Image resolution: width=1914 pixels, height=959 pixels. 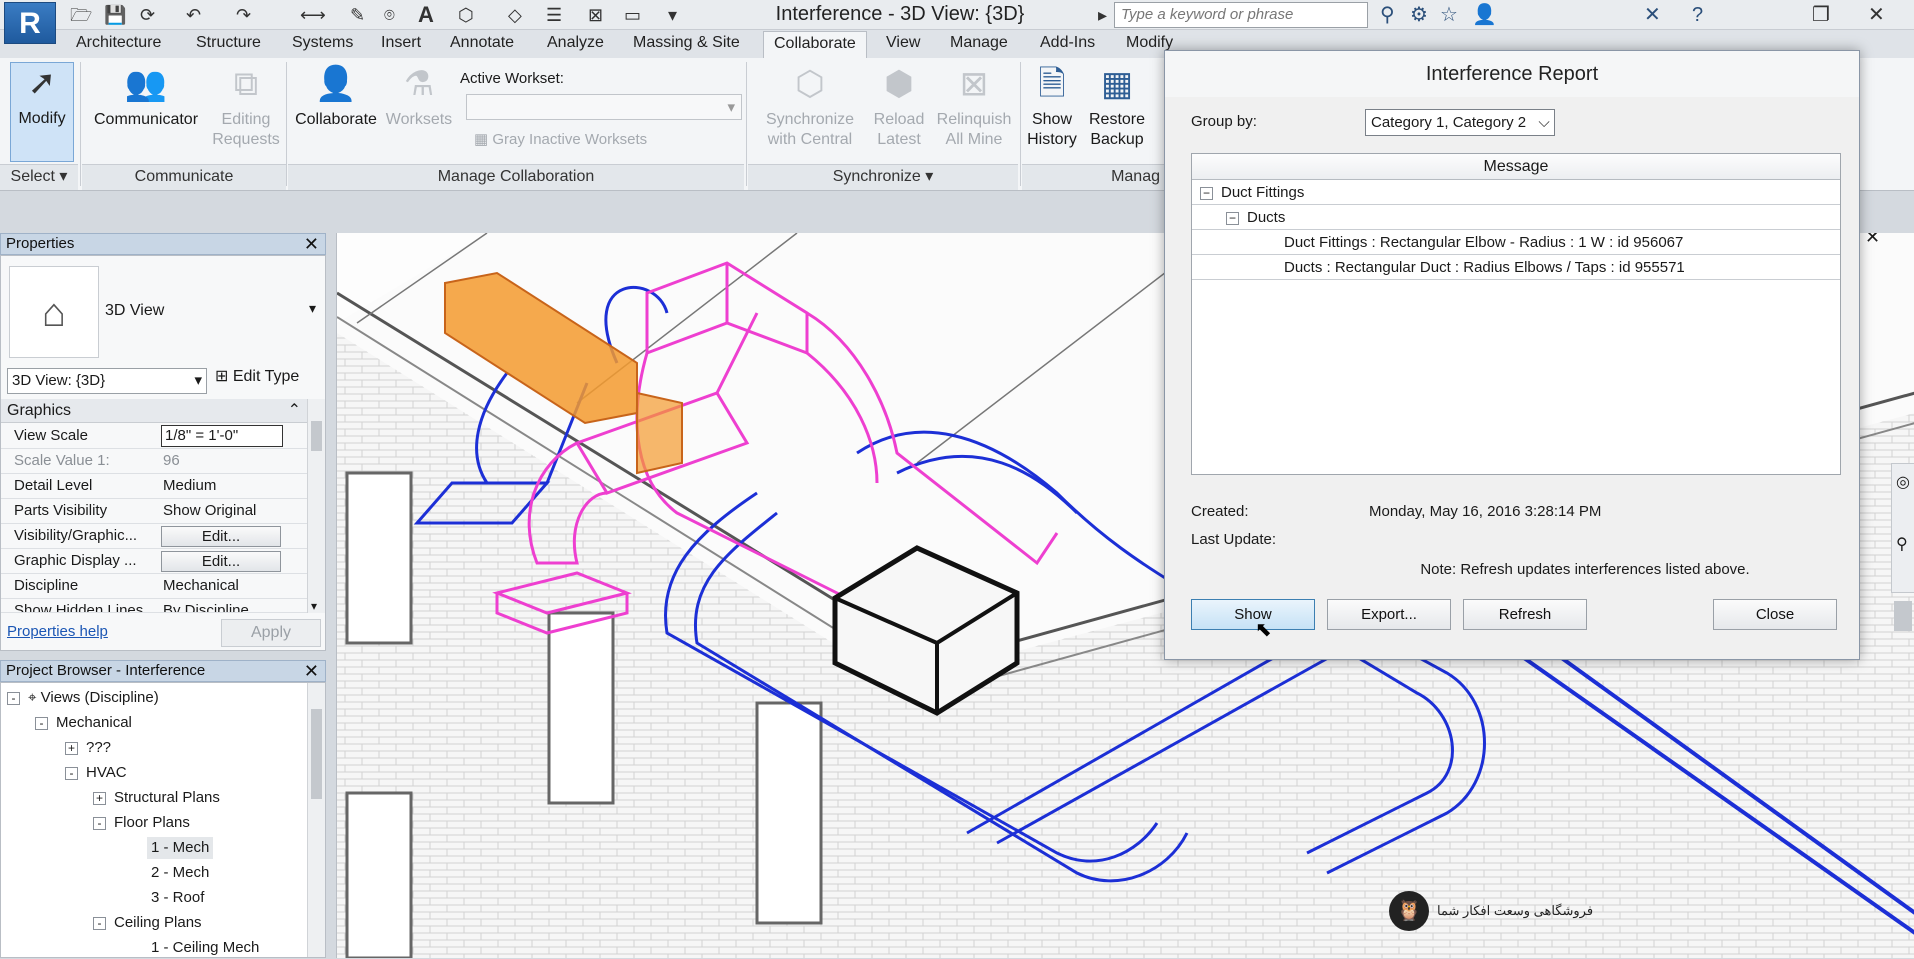 What do you see at coordinates (156, 798) in the screenshot?
I see `tree-item-structural-plans: + Structural Plans` at bounding box center [156, 798].